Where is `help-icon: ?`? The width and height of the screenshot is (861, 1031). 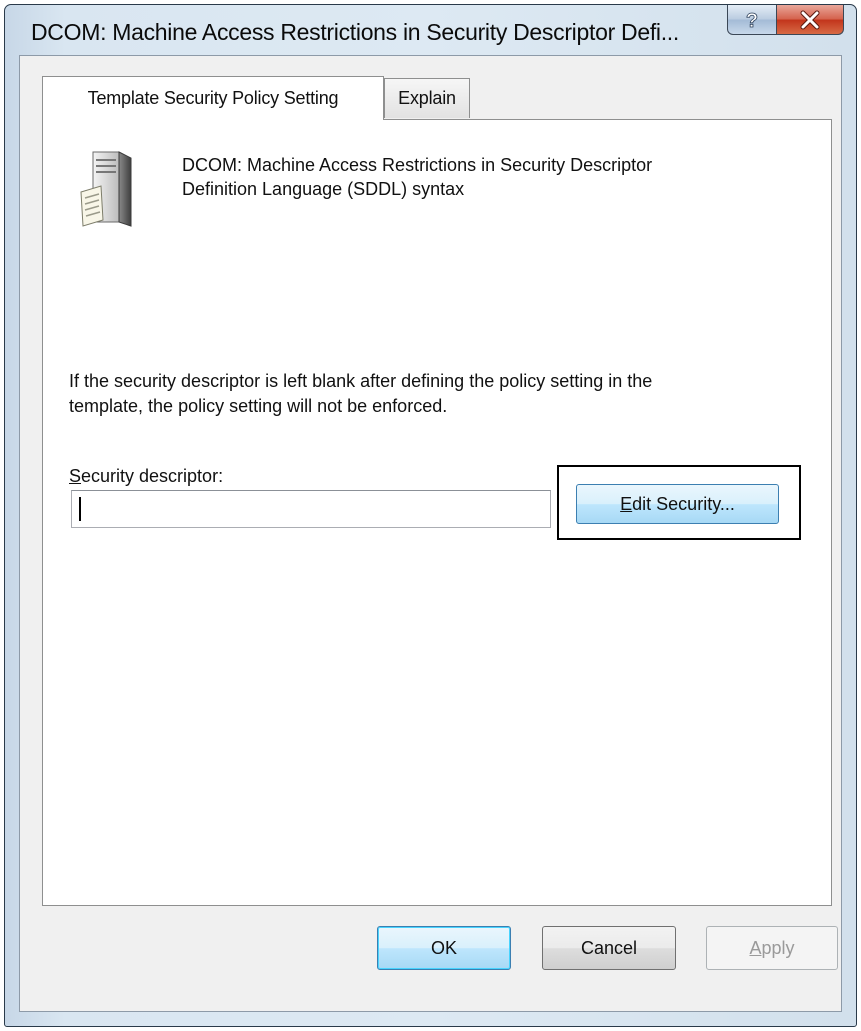 help-icon: ? is located at coordinates (751, 20).